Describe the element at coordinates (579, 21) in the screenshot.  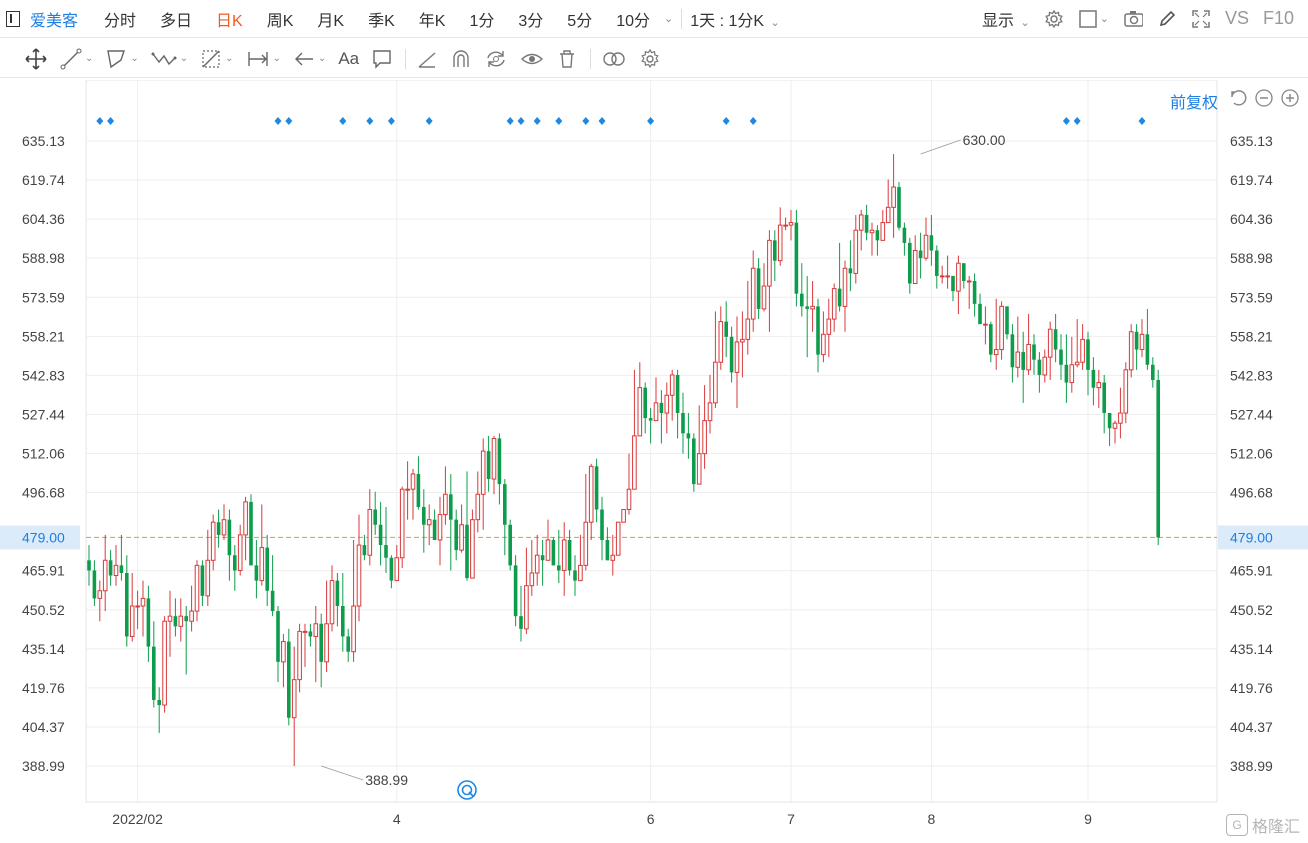
I see `tab-9: 5分` at that location.